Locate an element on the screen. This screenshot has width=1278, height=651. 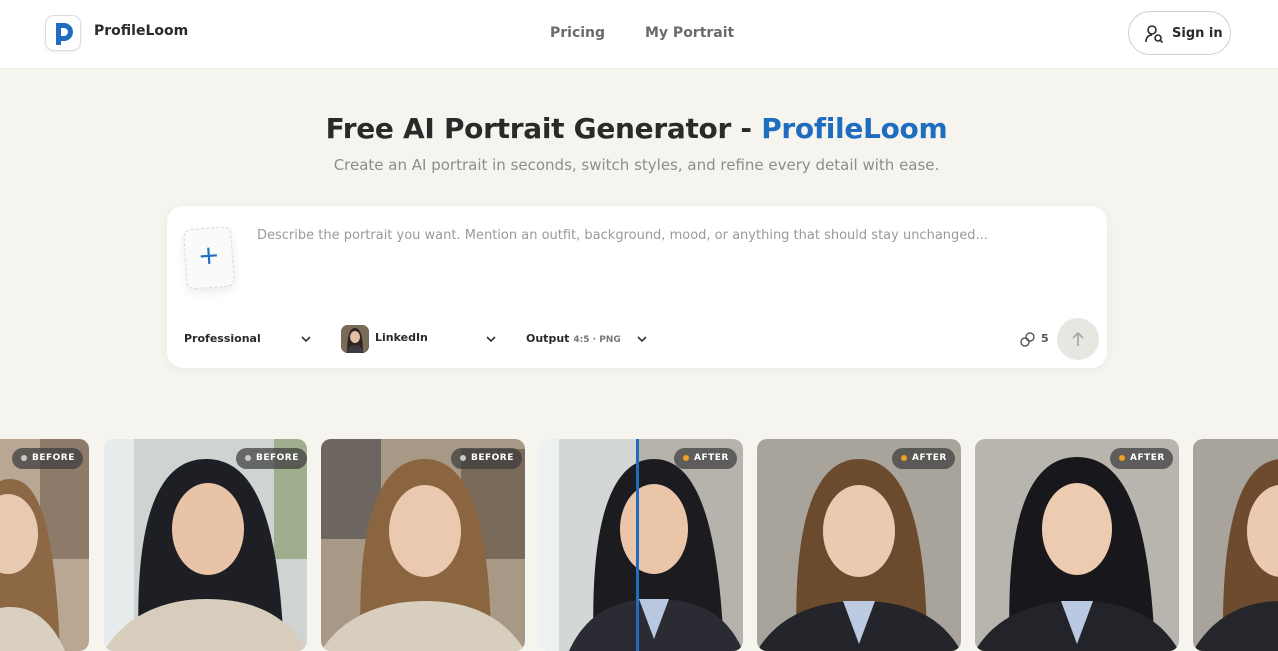
output-select-text: Output 4:5 · PNG is located at coordinates (573, 338).